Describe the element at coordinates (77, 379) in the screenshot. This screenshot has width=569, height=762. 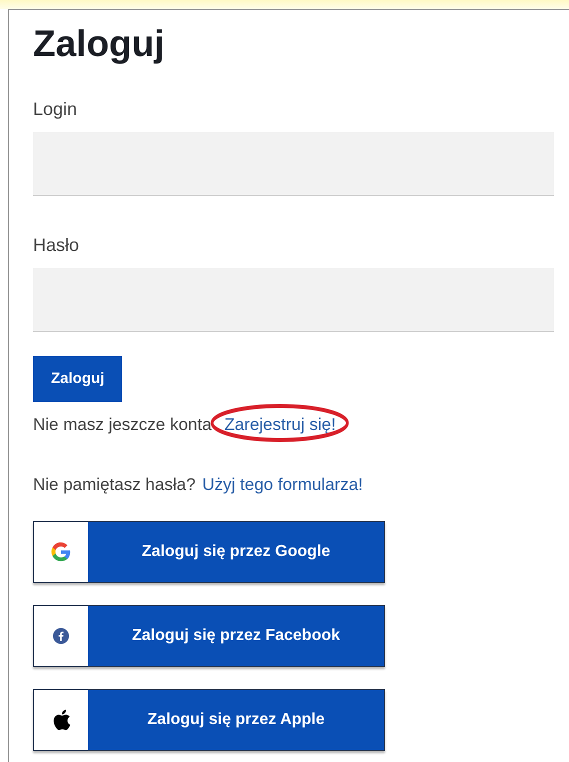
I see `login-button: Zaloguj` at that location.